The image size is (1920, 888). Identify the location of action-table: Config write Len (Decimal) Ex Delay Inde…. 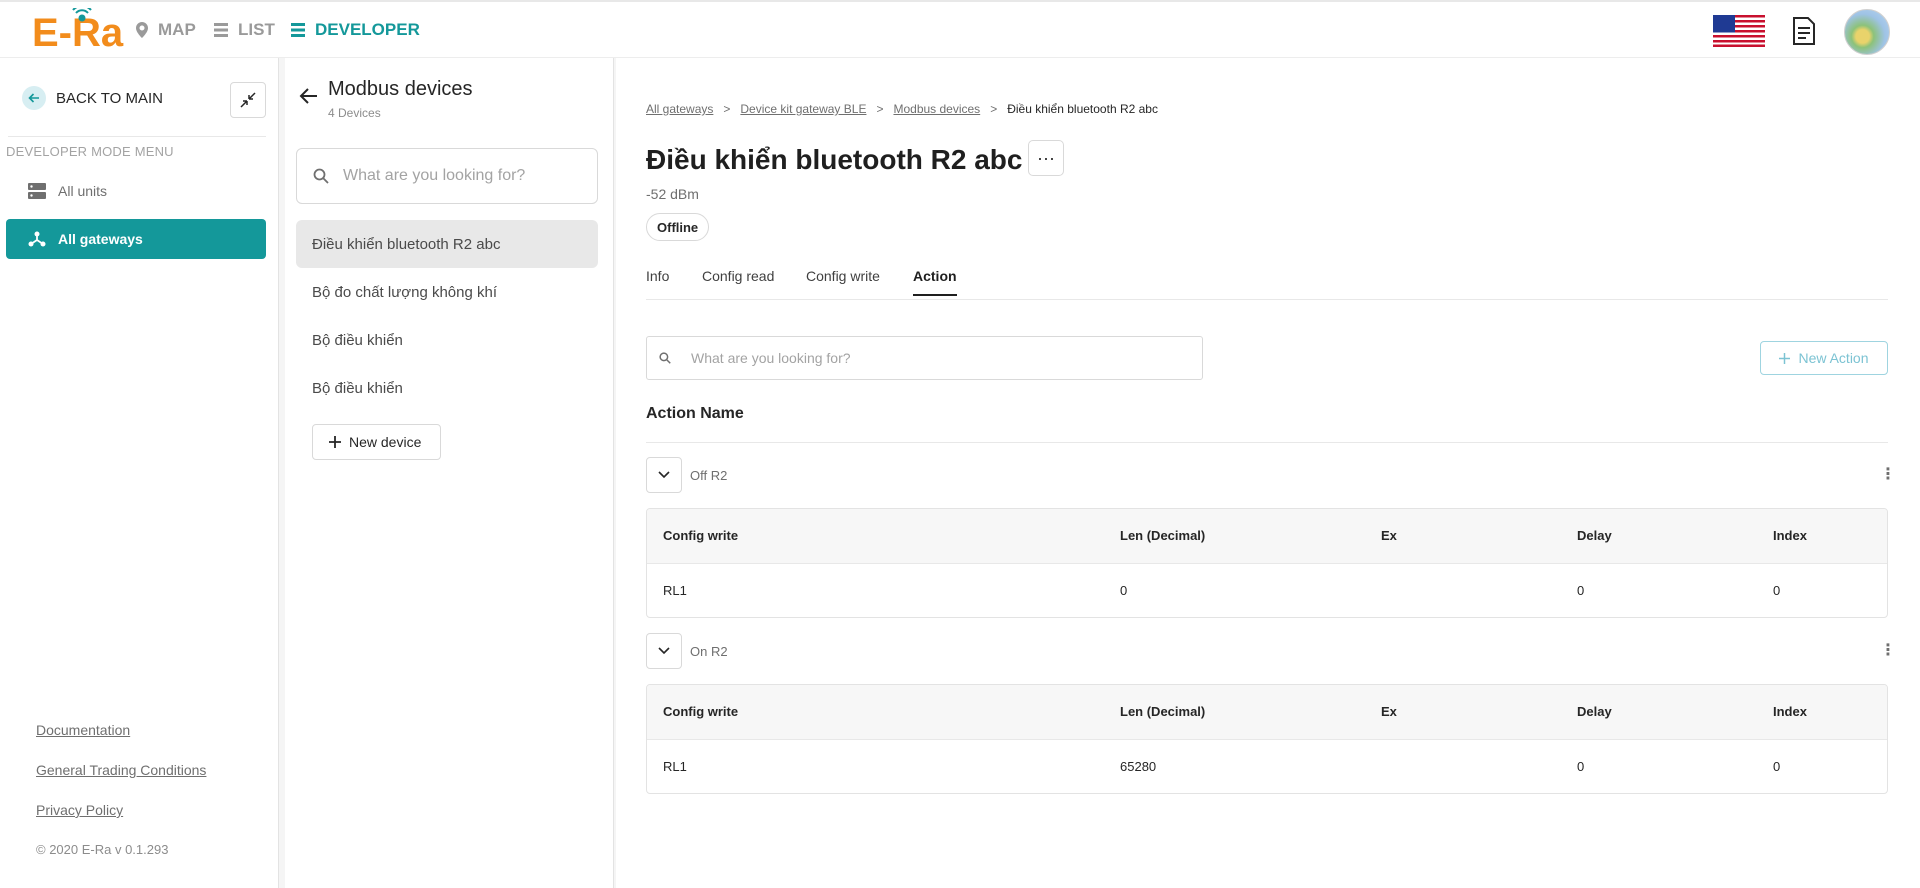
(1267, 563).